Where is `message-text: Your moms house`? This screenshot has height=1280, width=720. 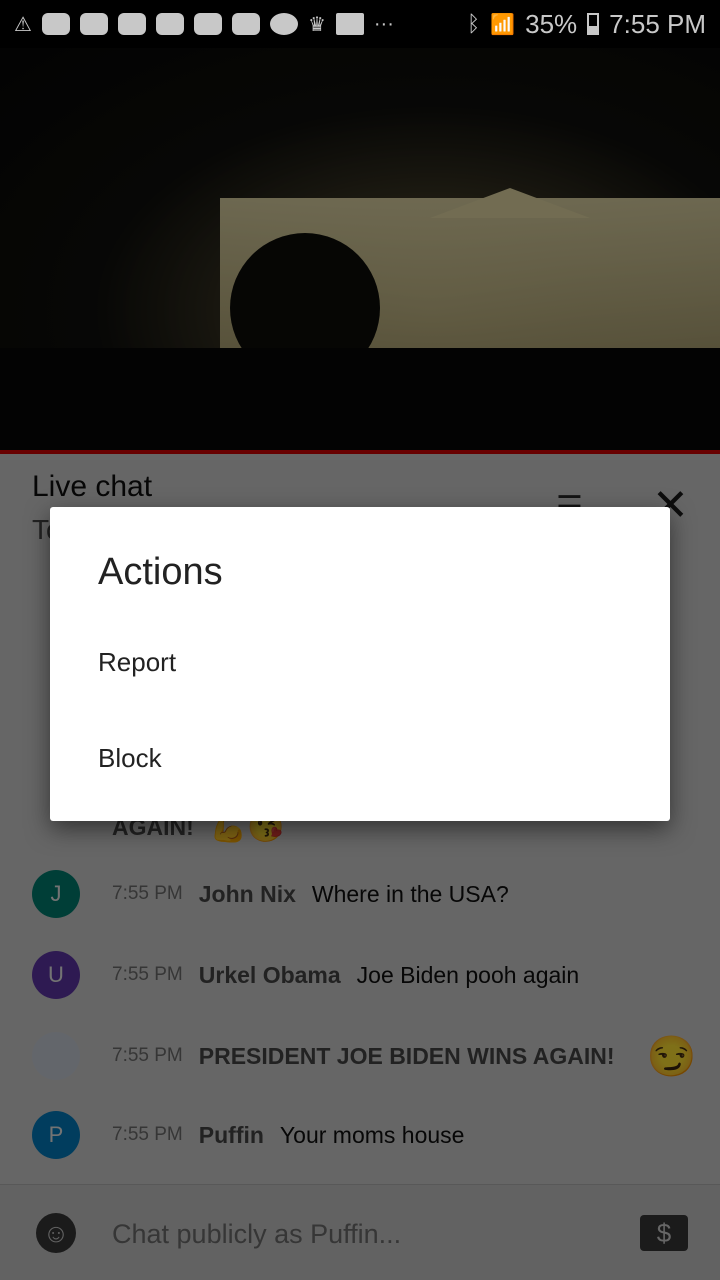 message-text: Your moms house is located at coordinates (372, 1134).